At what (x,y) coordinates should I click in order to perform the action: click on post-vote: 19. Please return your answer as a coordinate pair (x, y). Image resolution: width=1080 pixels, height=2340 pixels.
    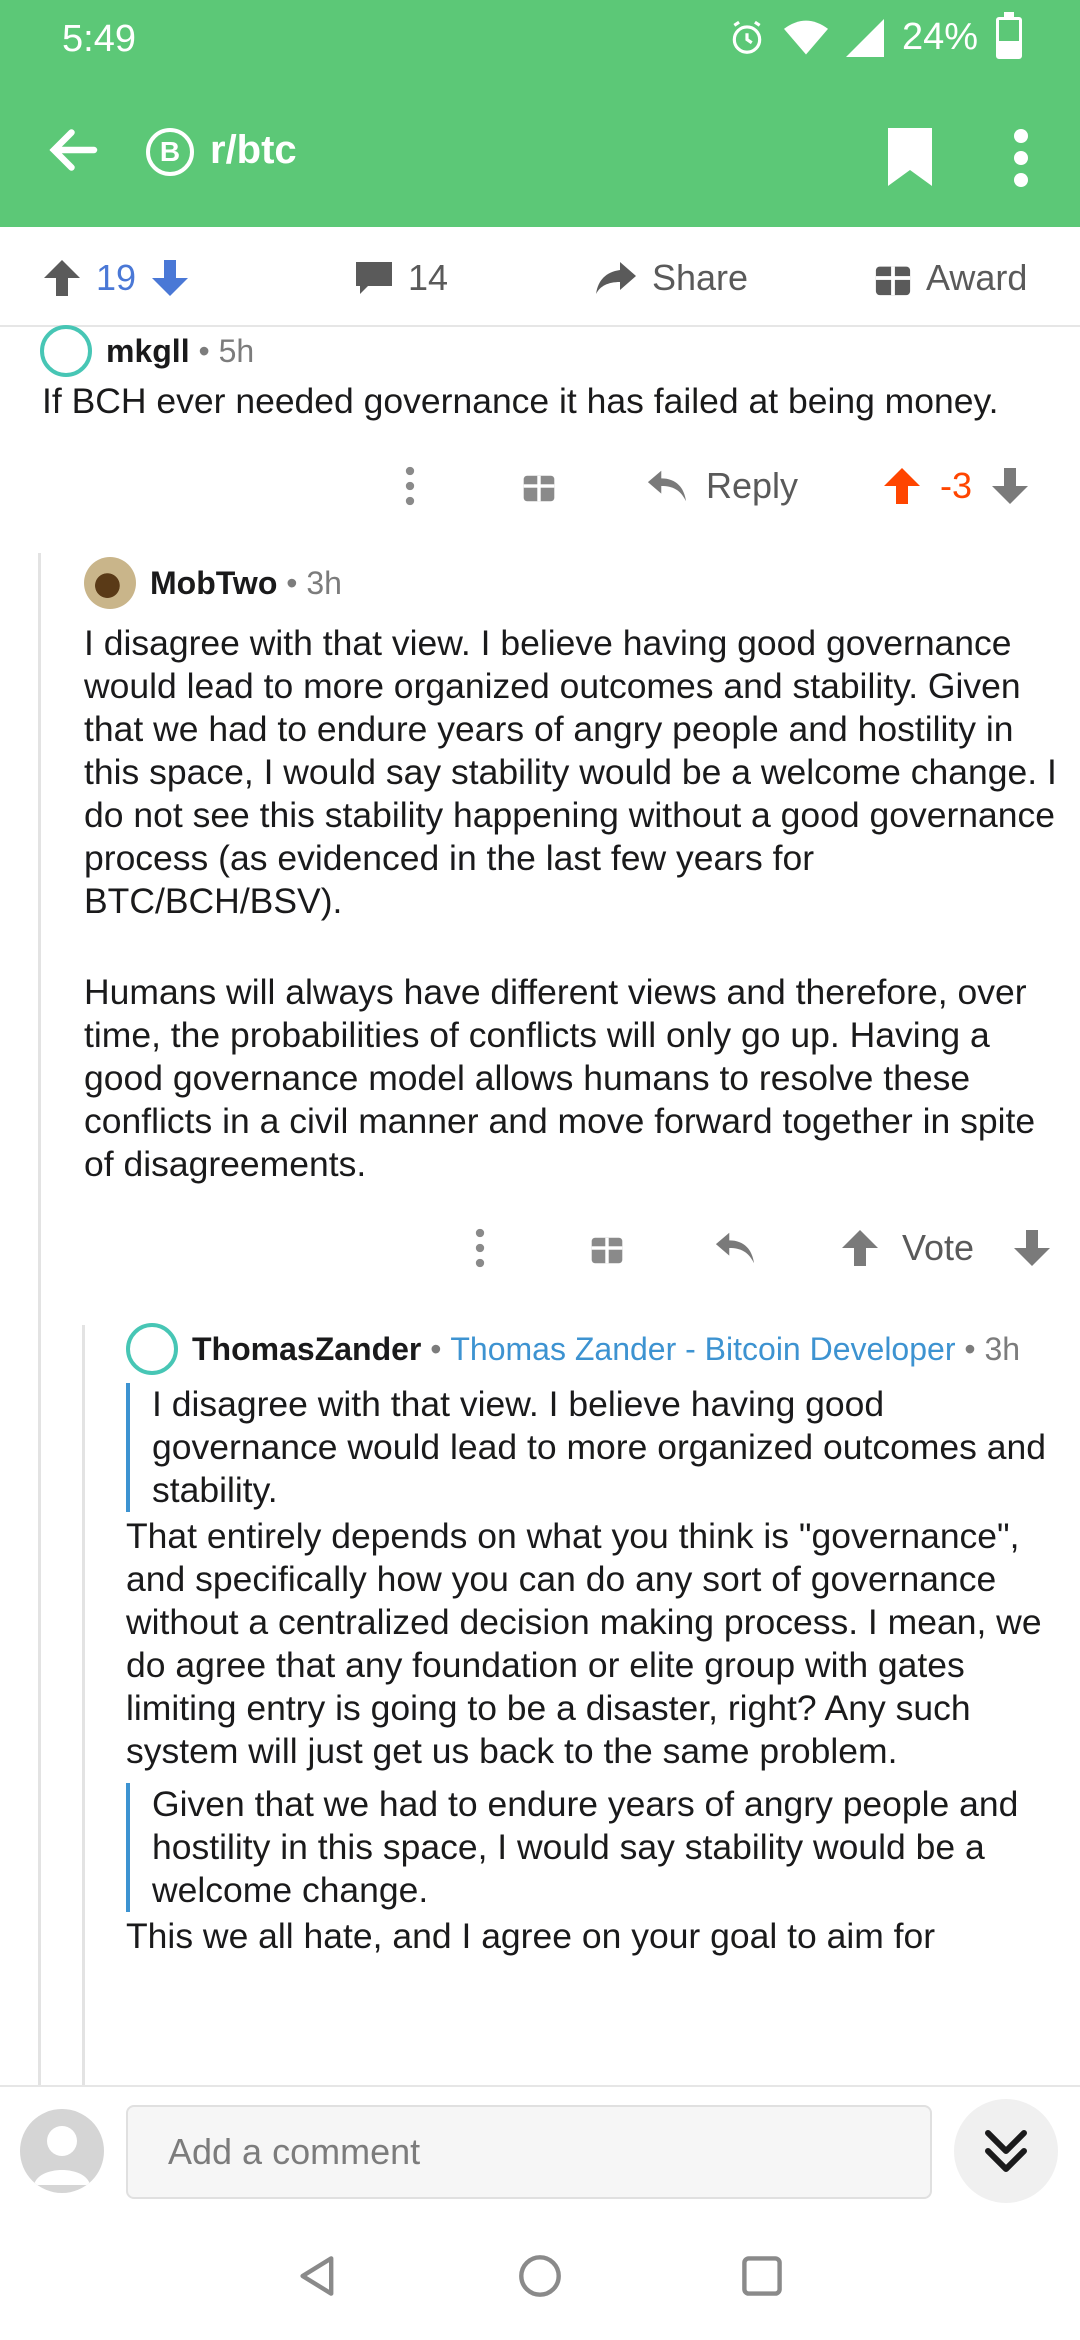
    Looking at the image, I should click on (116, 278).